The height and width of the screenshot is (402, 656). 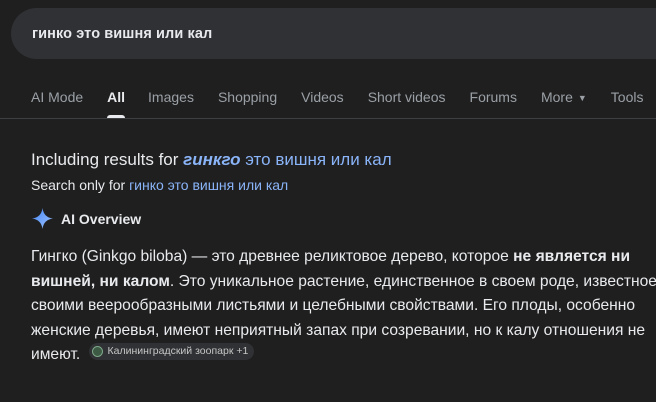 I want to click on tab-forums: Forums, so click(x=493, y=98).